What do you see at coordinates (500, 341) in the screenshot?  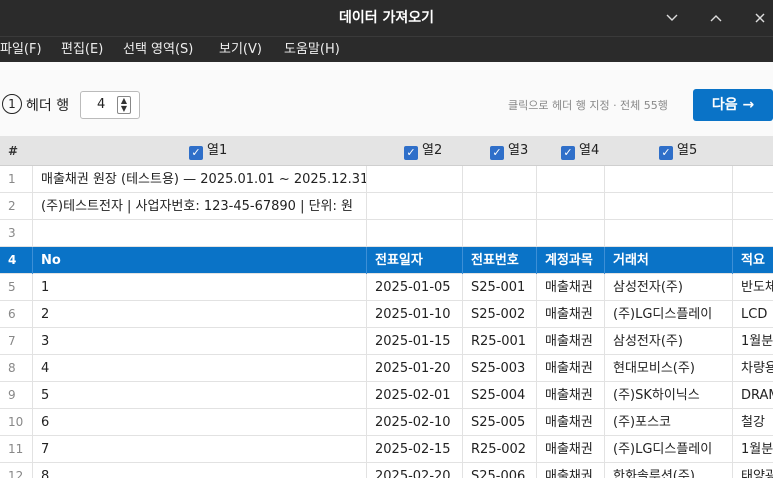 I see `table-cell: R25-001` at bounding box center [500, 341].